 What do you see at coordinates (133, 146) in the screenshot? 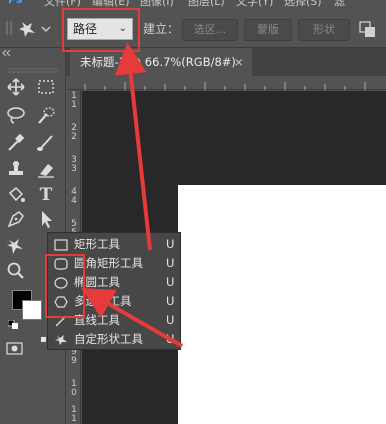
I see `arrow-to-mode-select` at bounding box center [133, 146].